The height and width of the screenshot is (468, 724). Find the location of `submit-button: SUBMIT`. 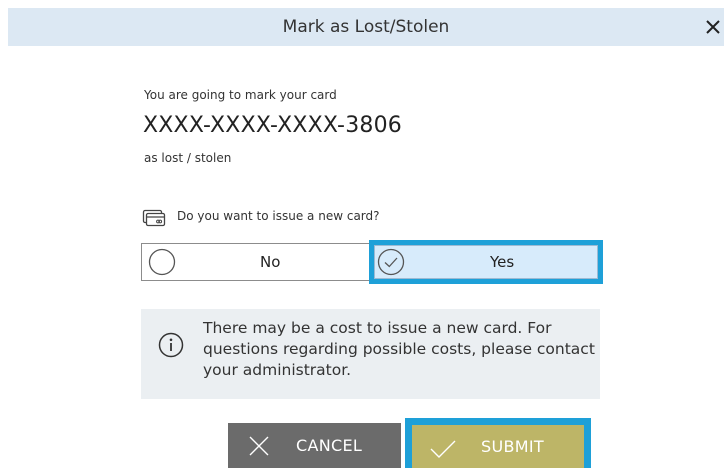

submit-button: SUBMIT is located at coordinates (498, 446).